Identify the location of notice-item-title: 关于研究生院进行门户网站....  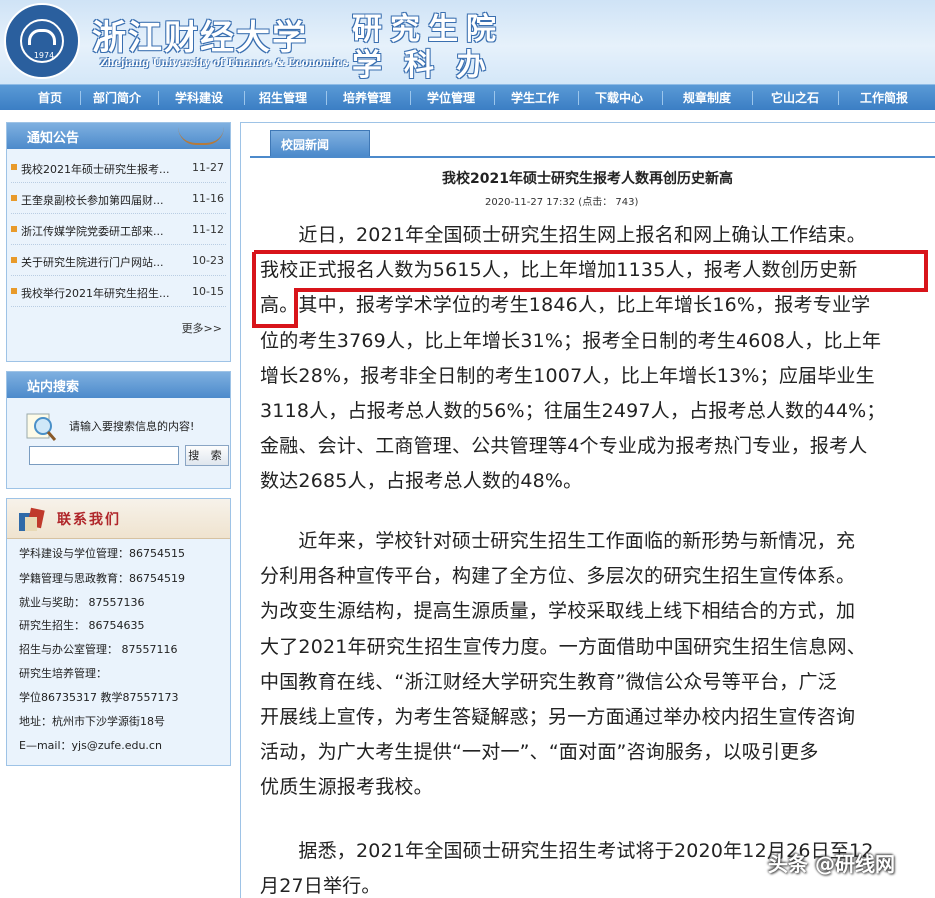
(105, 262).